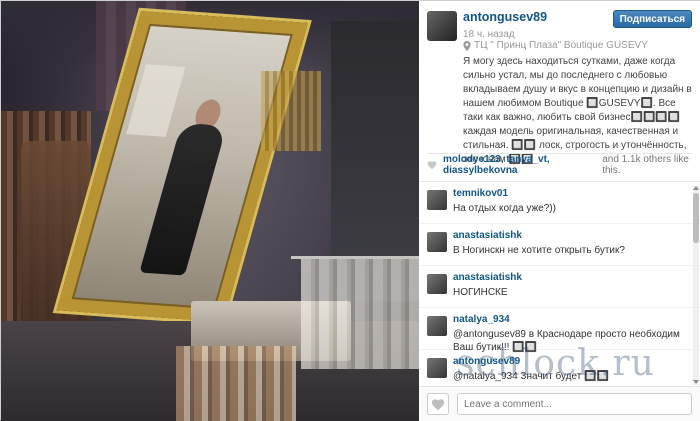 The height and width of the screenshot is (421, 700). I want to click on watermark: schlock.ru, so click(555, 363).